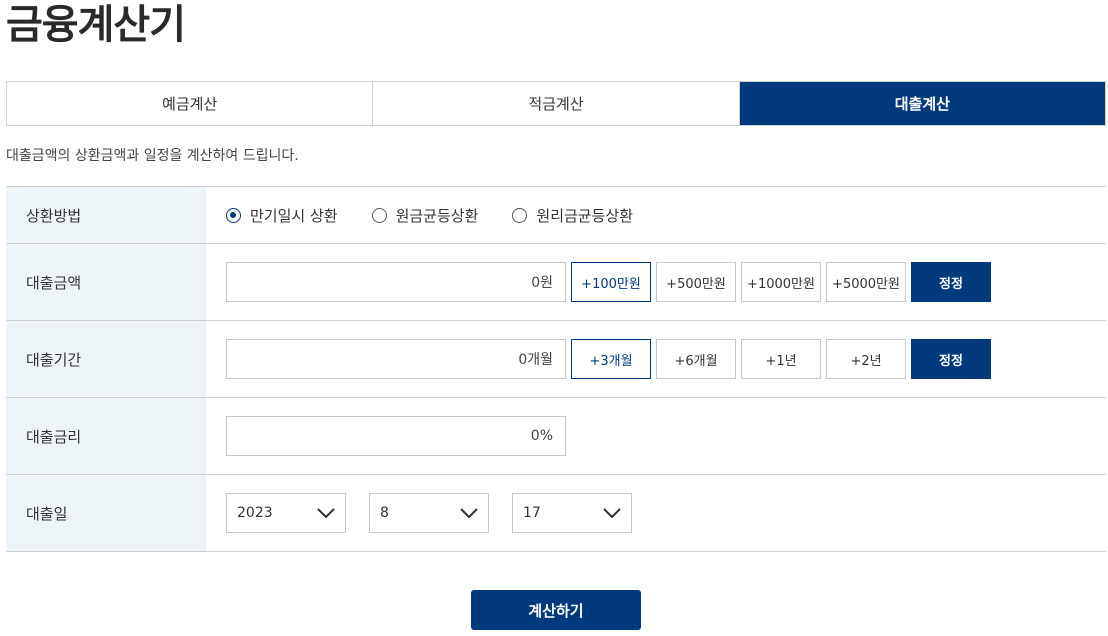  Describe the element at coordinates (781, 359) in the screenshot. I see `period-add-1y-button: +1년` at that location.